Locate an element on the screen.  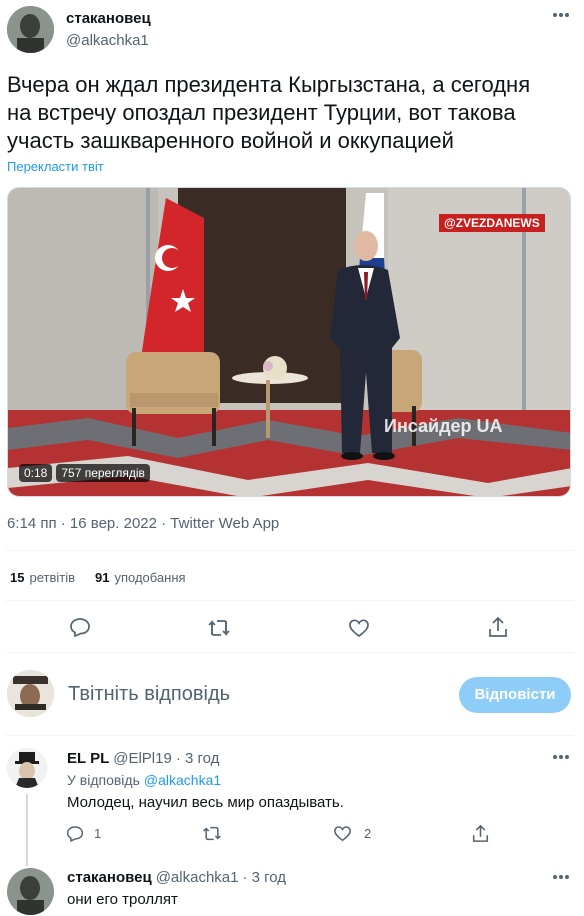
reply-author-handle: @ElPl19 is located at coordinates (142, 758).